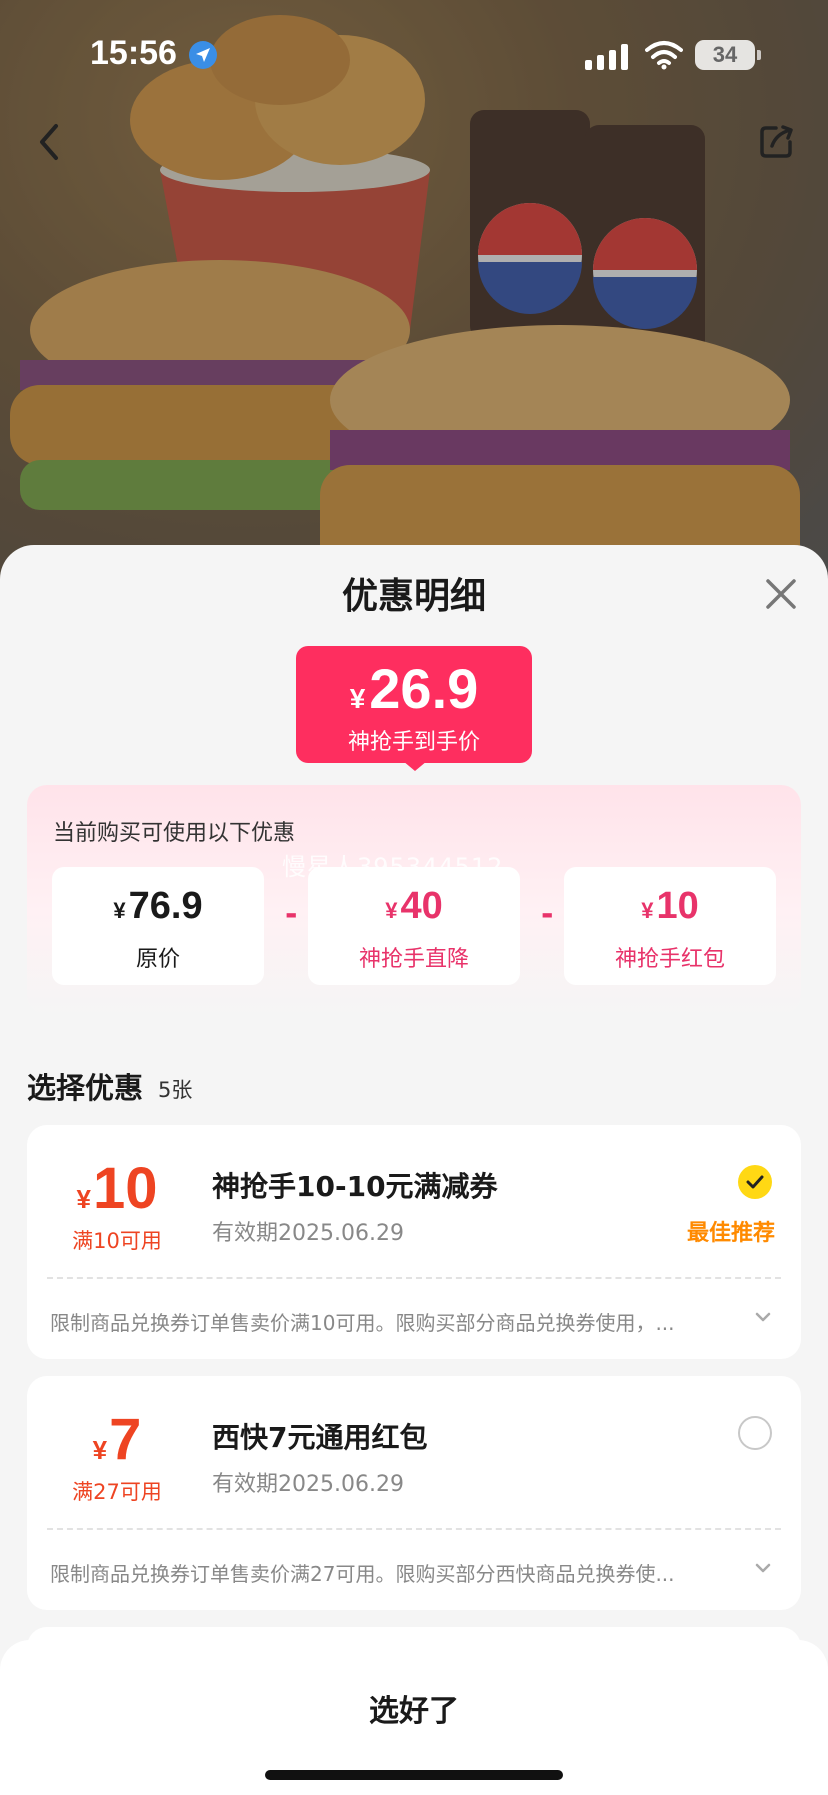  What do you see at coordinates (320, 1437) in the screenshot?
I see `coupon-2-name: 西快7元通用红包` at bounding box center [320, 1437].